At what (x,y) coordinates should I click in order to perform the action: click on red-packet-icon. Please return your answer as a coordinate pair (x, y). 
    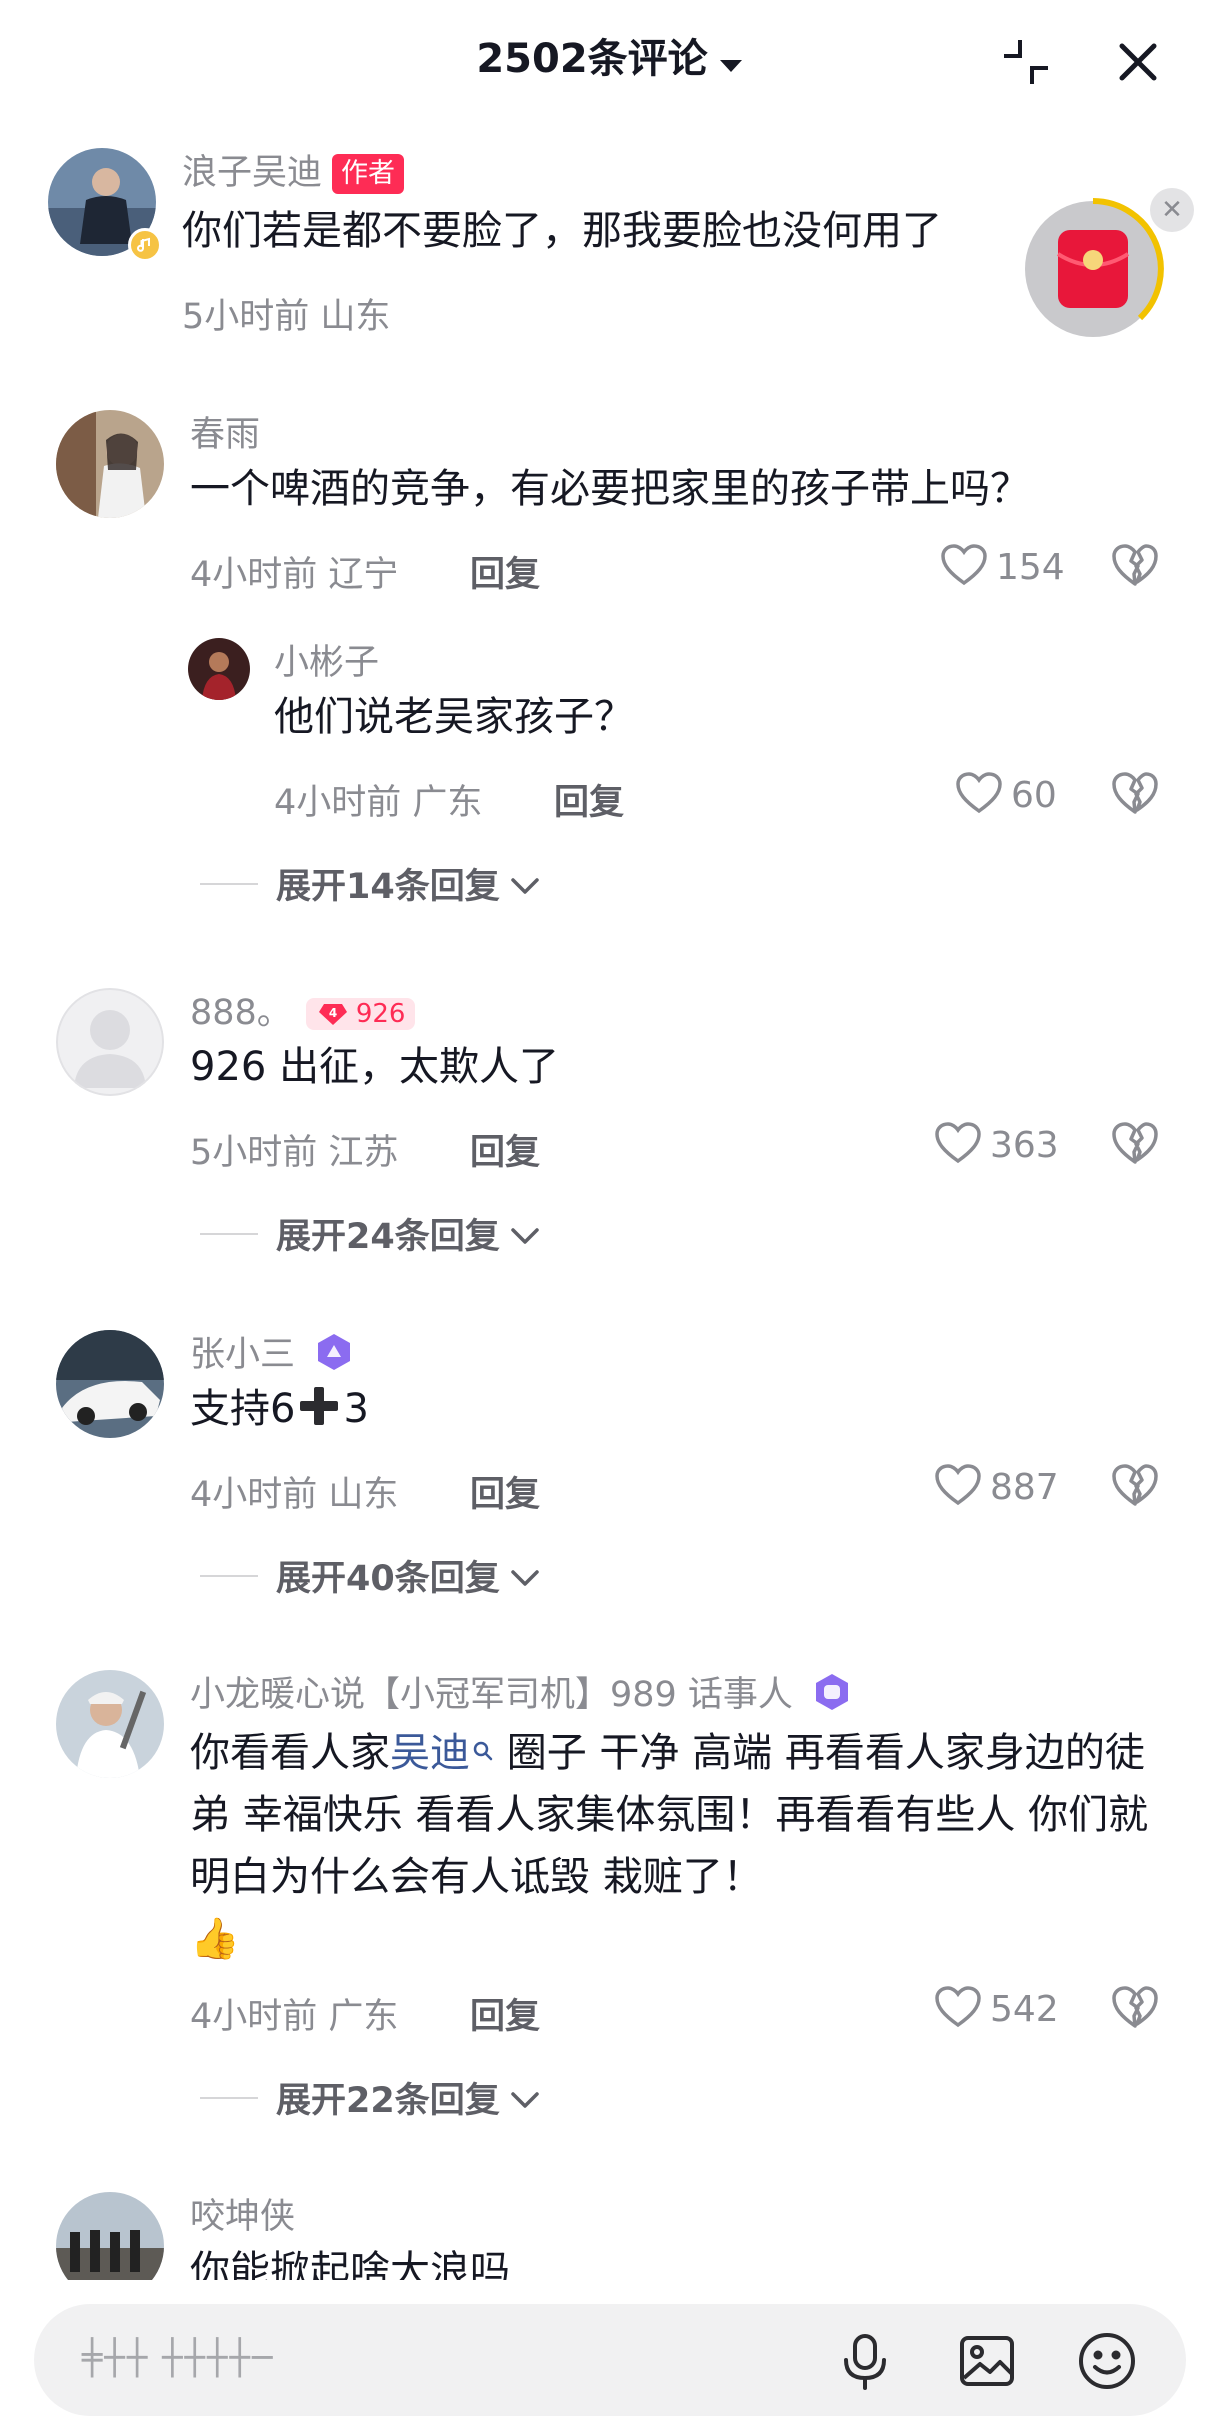
    Looking at the image, I should click on (1093, 269).